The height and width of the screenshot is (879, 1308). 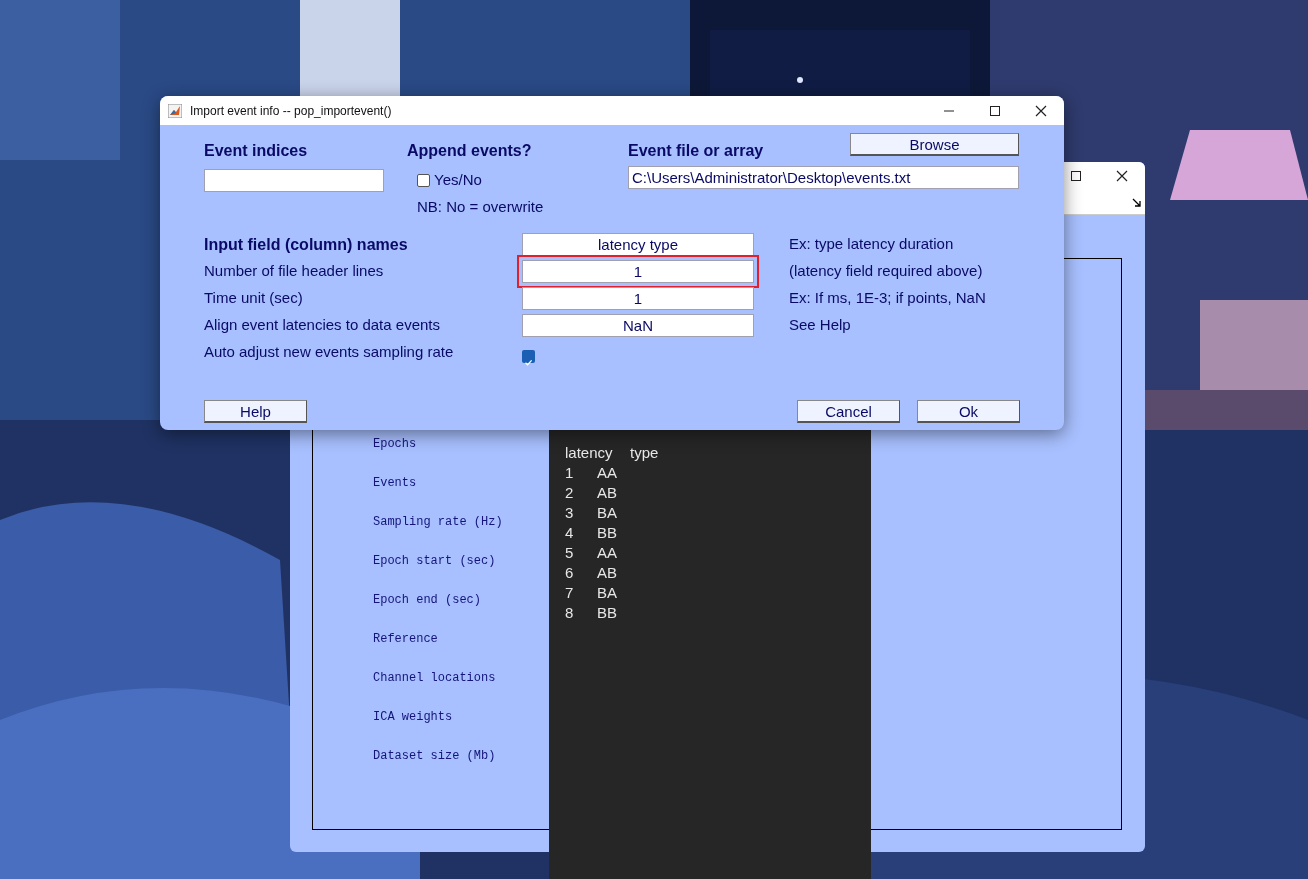 What do you see at coordinates (589, 453) in the screenshot?
I see `column-header: latency` at bounding box center [589, 453].